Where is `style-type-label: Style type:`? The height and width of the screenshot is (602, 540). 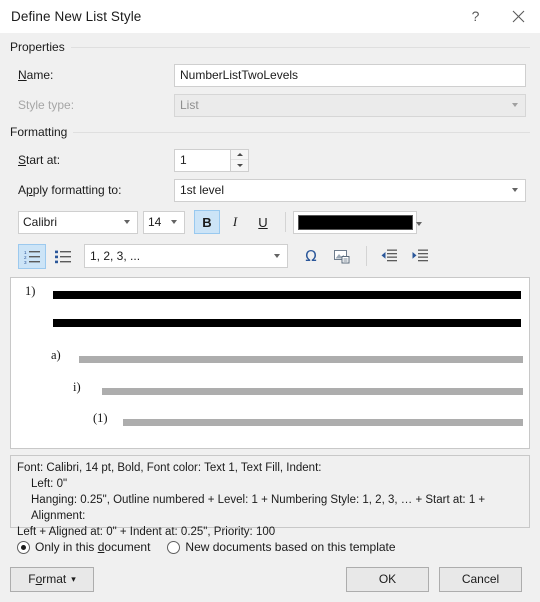
style-type-label: Style type: is located at coordinates (46, 105).